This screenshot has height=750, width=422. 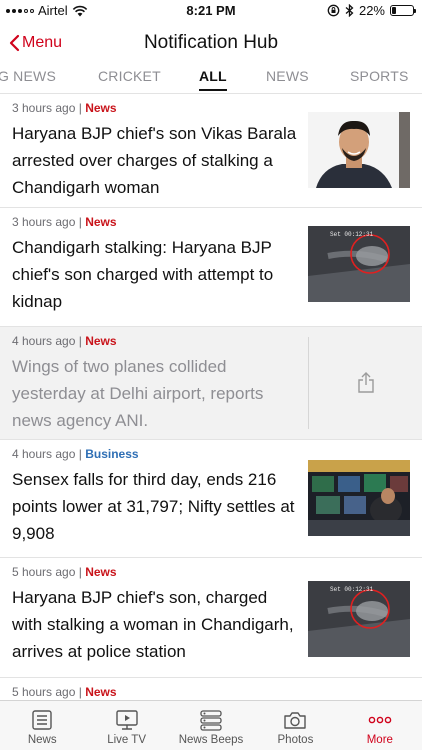 What do you see at coordinates (349, 10) in the screenshot?
I see `bluetooth-icon` at bounding box center [349, 10].